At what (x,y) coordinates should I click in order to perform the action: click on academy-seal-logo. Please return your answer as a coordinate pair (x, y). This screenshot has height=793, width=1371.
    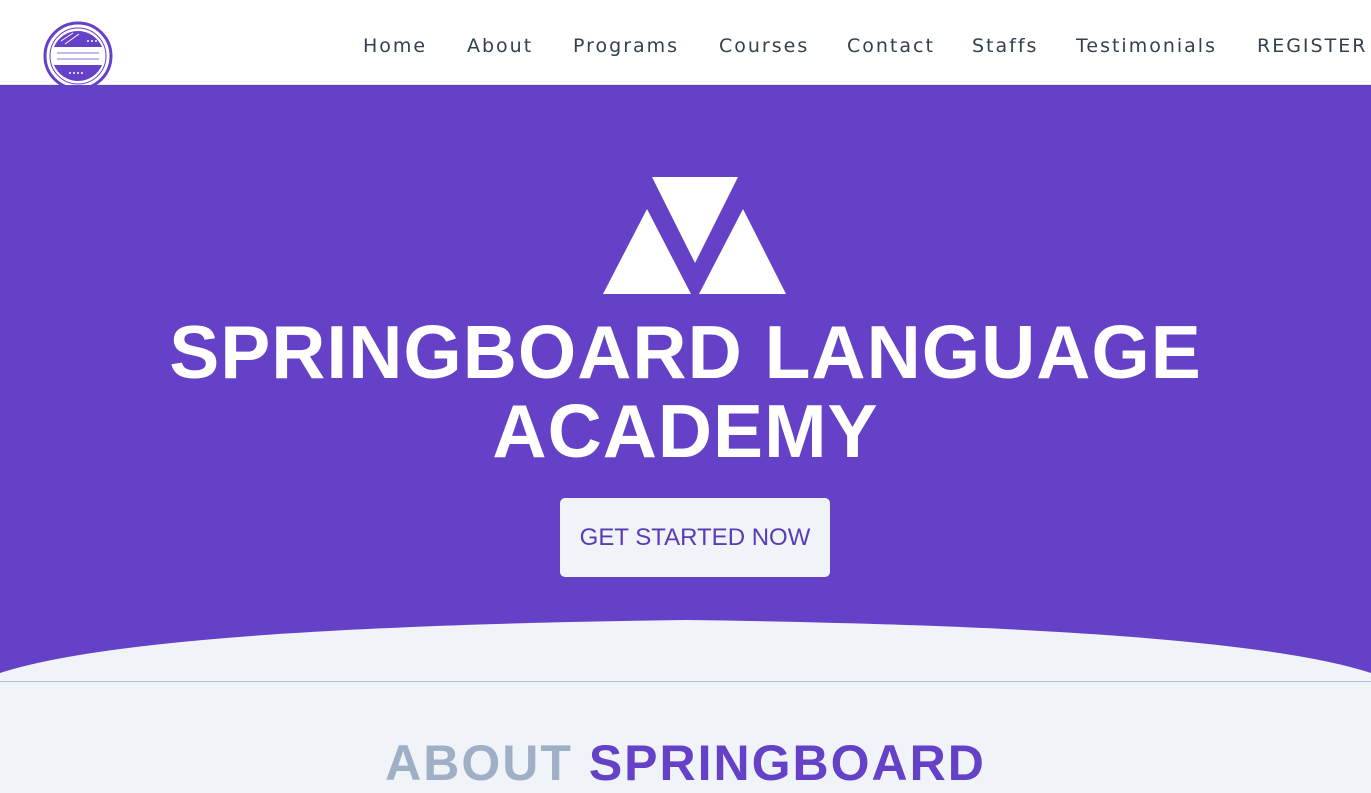
    Looking at the image, I should click on (79, 55).